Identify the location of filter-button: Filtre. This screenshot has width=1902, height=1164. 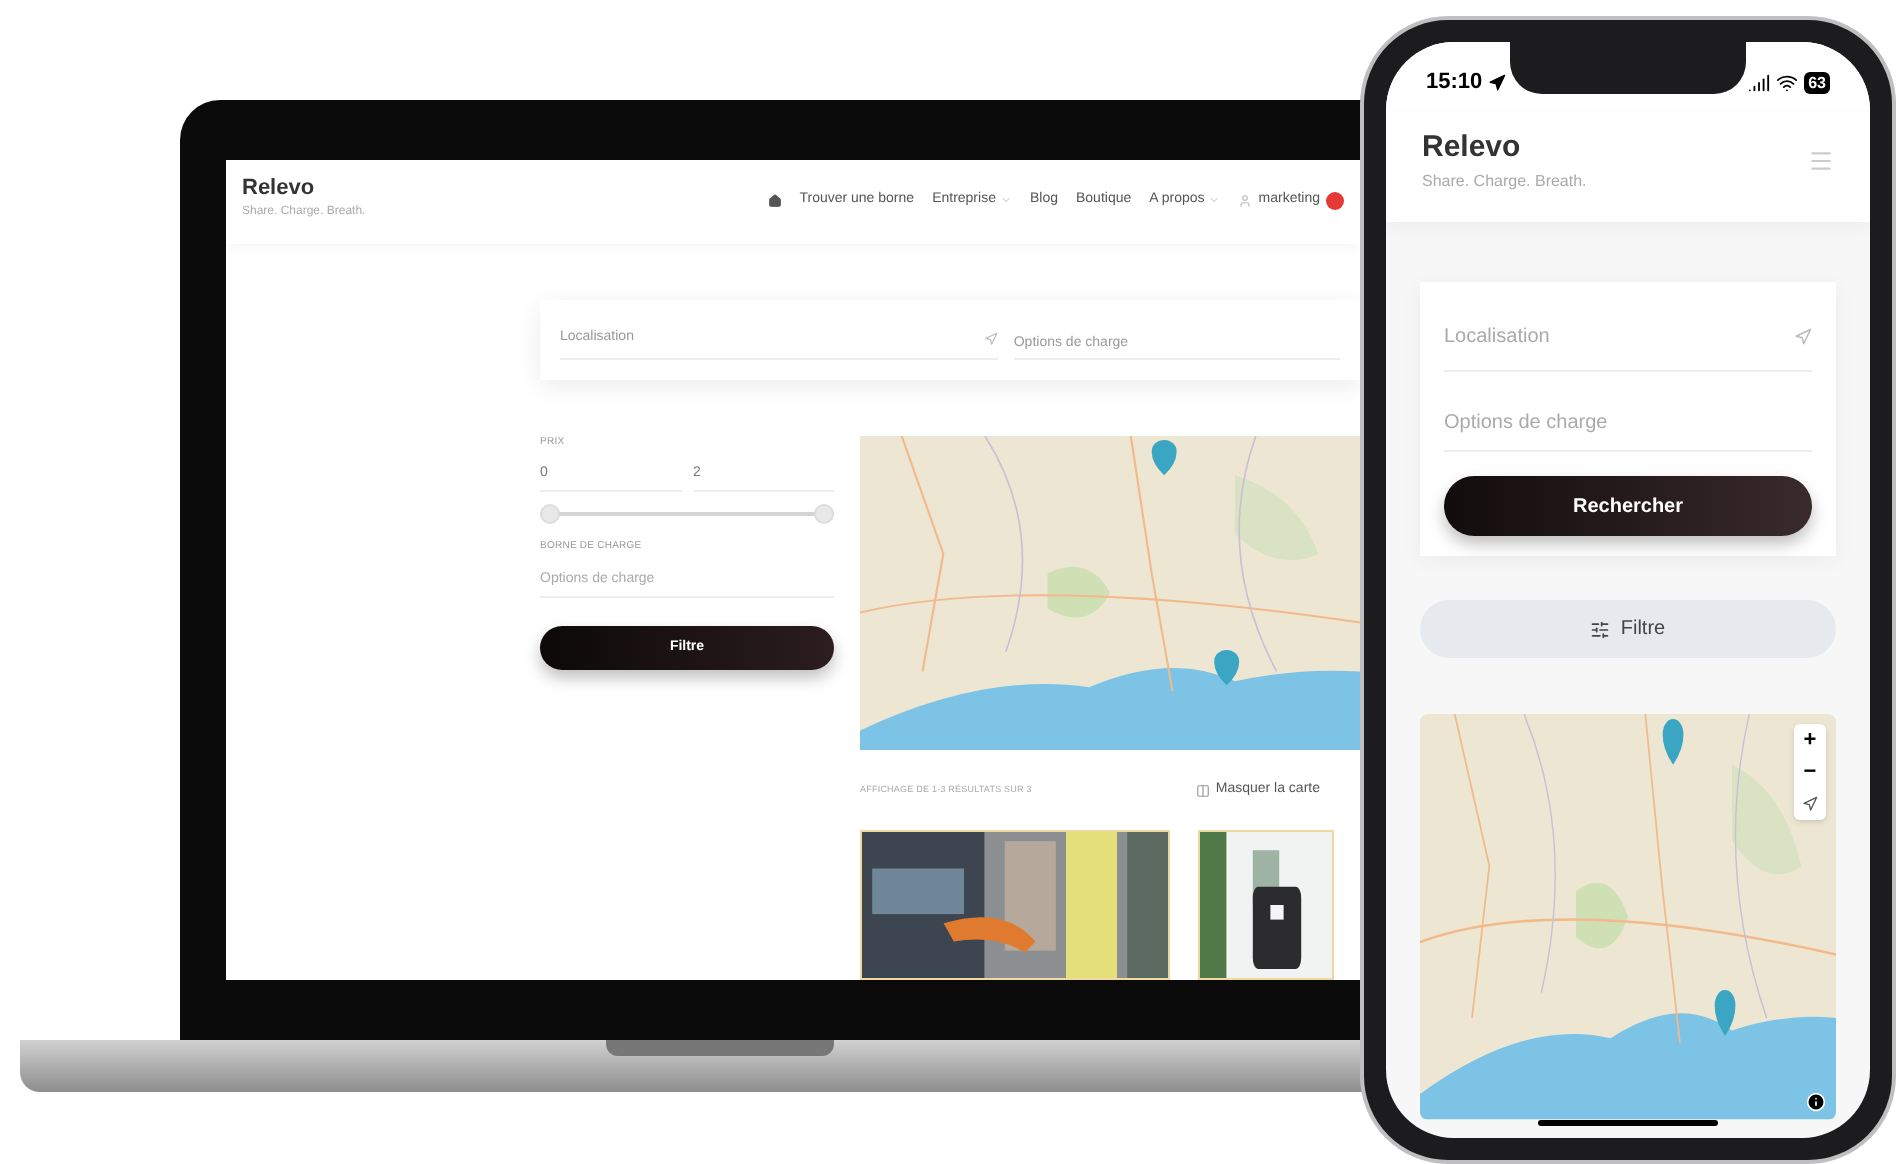
(1628, 629).